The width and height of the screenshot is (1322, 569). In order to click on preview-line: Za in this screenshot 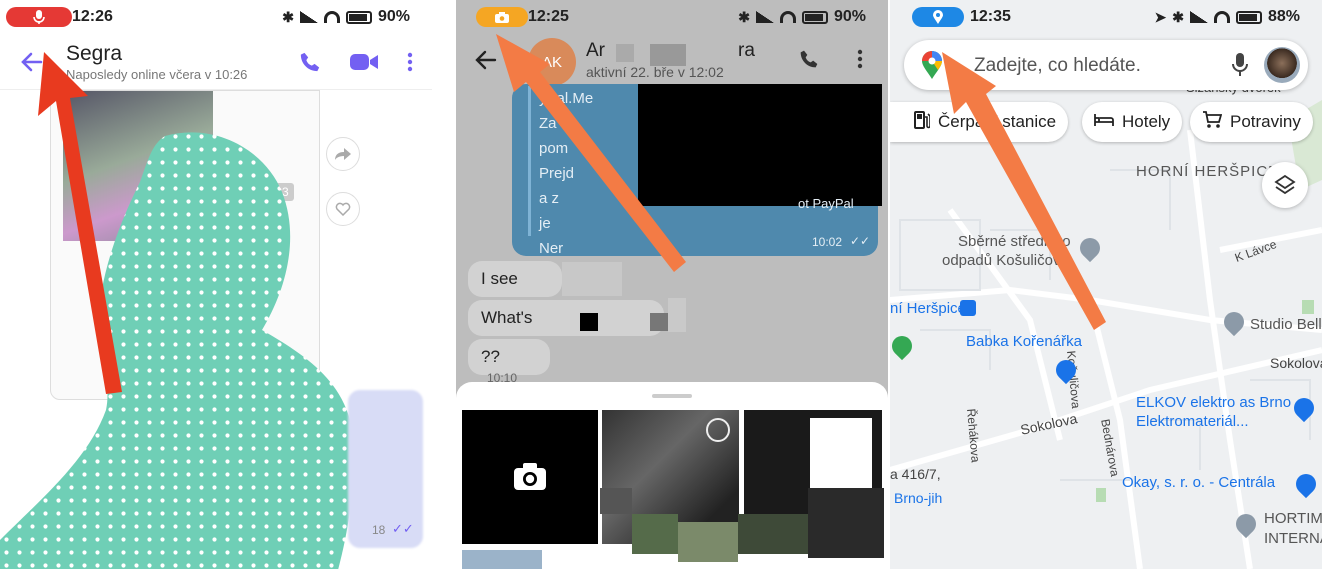, I will do `click(548, 123)`.